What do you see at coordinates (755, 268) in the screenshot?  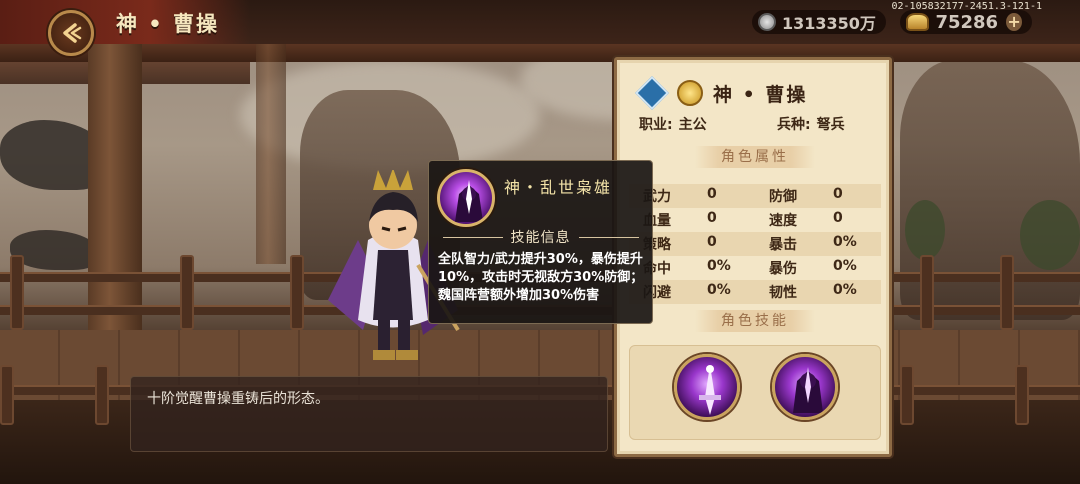 I see `attribute-row: 命中 0% 暴伤 0%` at bounding box center [755, 268].